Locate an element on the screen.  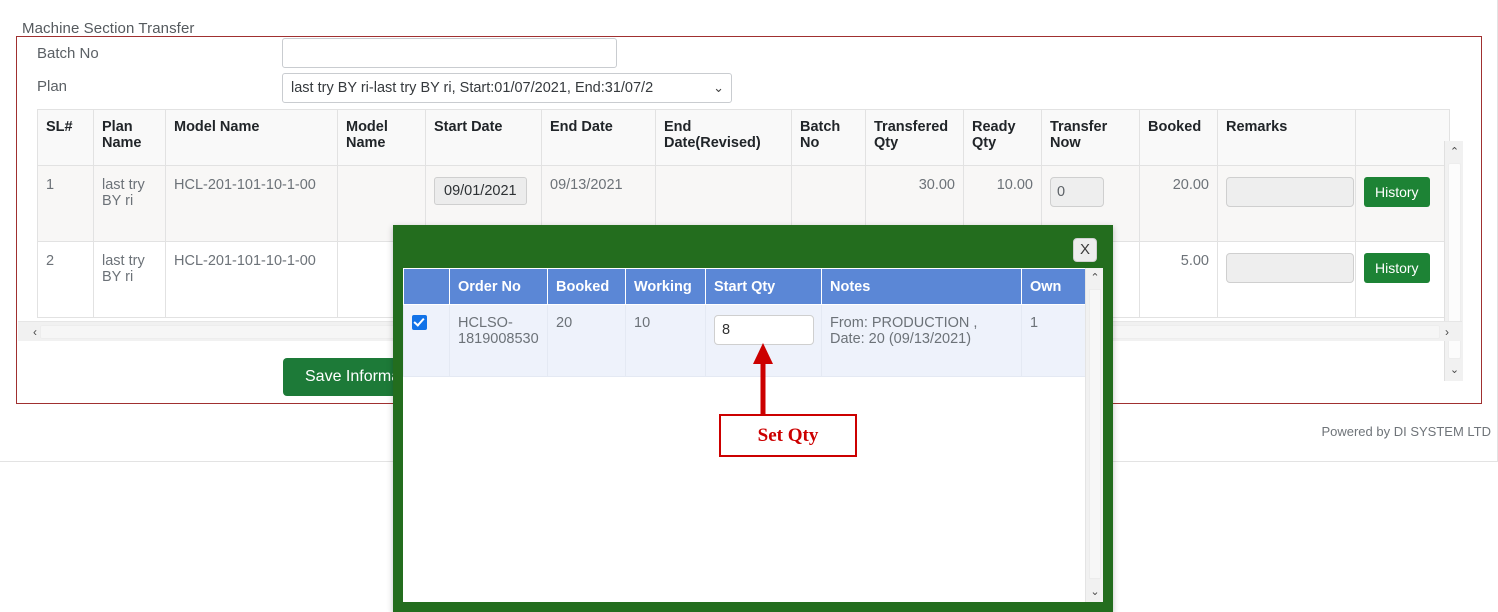
batch-no-input is located at coordinates (449, 53).